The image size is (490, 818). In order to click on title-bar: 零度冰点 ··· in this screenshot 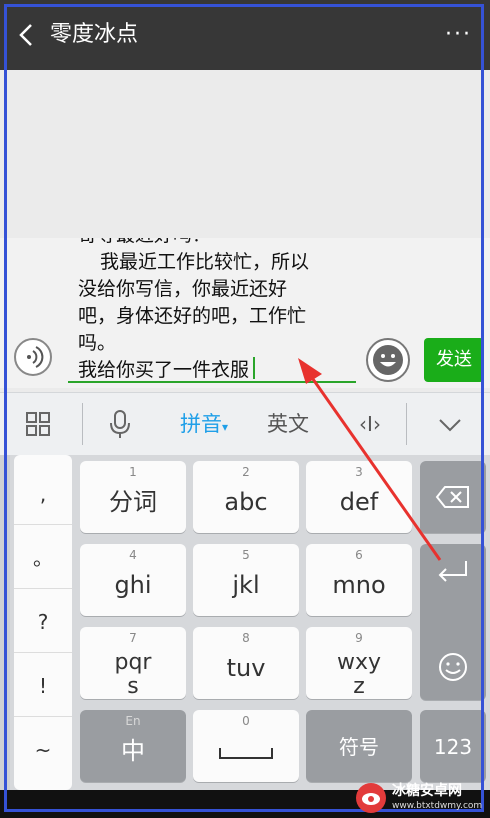, I will do `click(245, 35)`.